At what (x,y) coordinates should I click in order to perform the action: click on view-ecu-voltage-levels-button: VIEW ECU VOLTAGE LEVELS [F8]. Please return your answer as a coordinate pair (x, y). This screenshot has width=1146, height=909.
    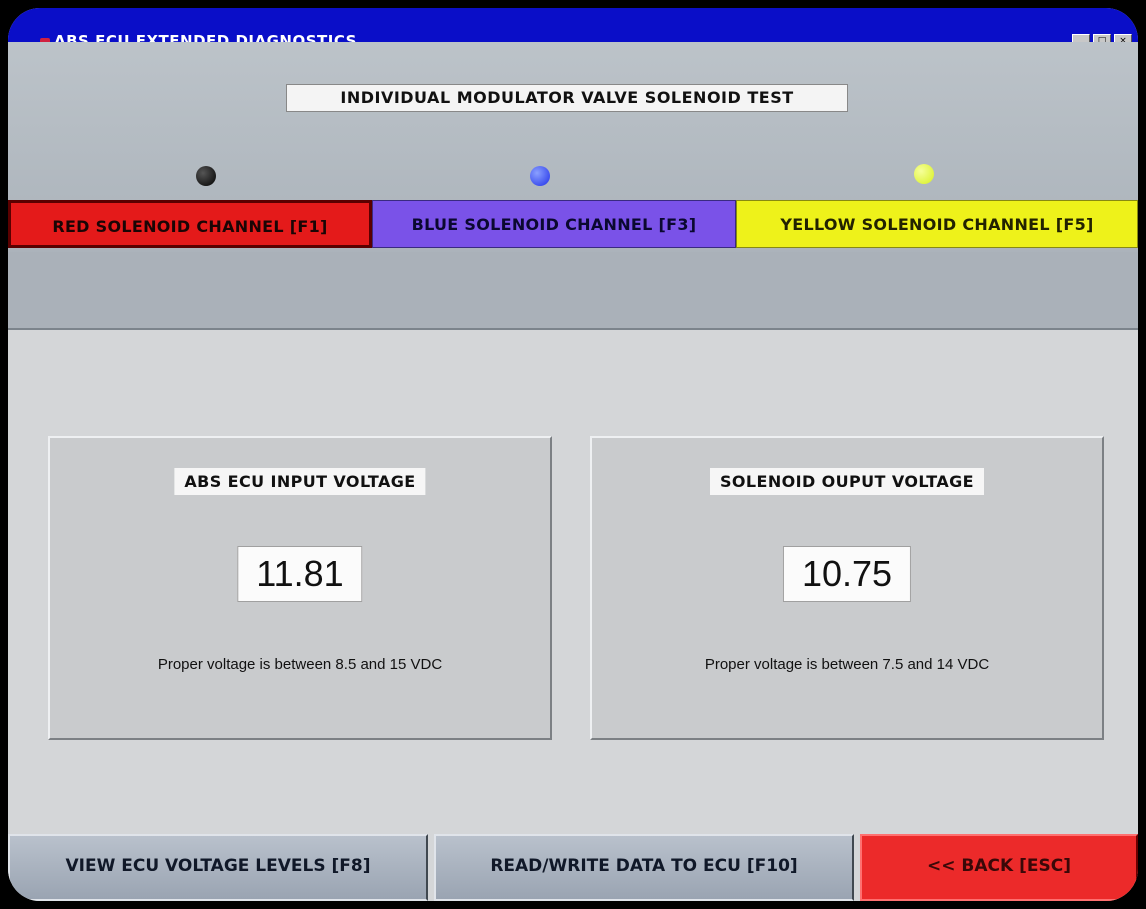
    Looking at the image, I should click on (218, 867).